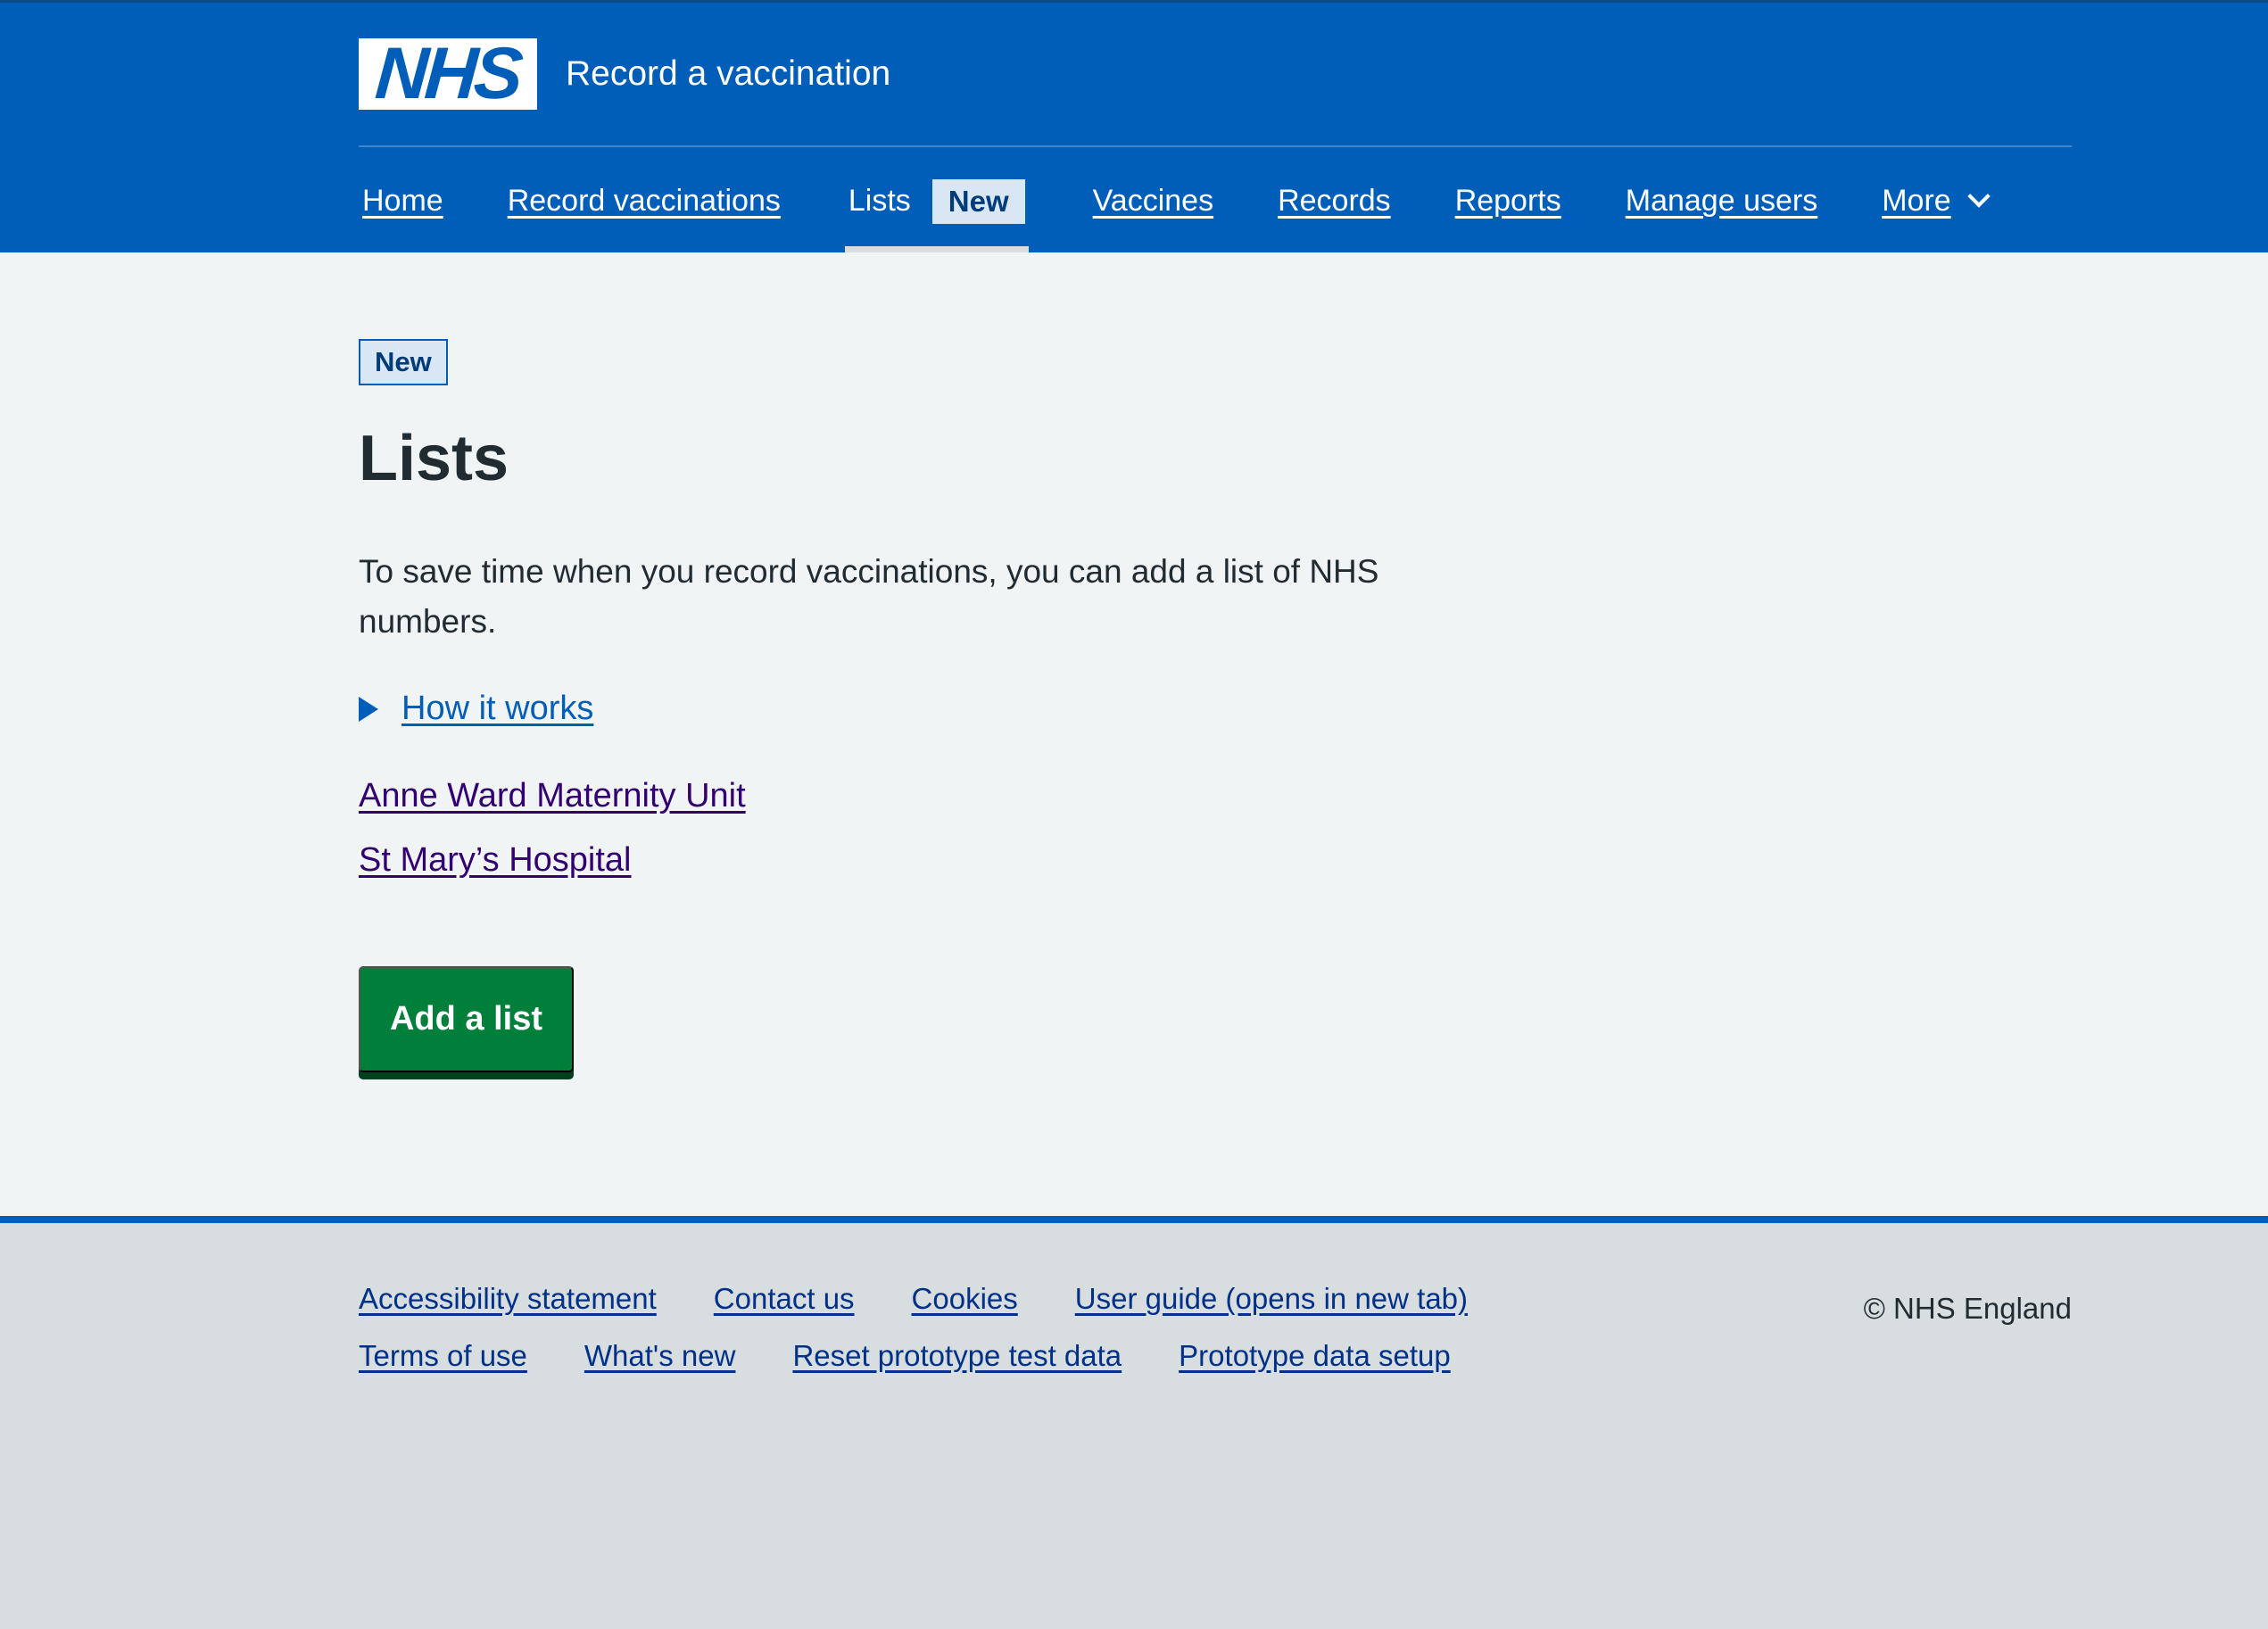 The height and width of the screenshot is (1629, 2268). Describe the element at coordinates (1153, 201) in the screenshot. I see `nav-item-vaccines: Vaccines` at that location.